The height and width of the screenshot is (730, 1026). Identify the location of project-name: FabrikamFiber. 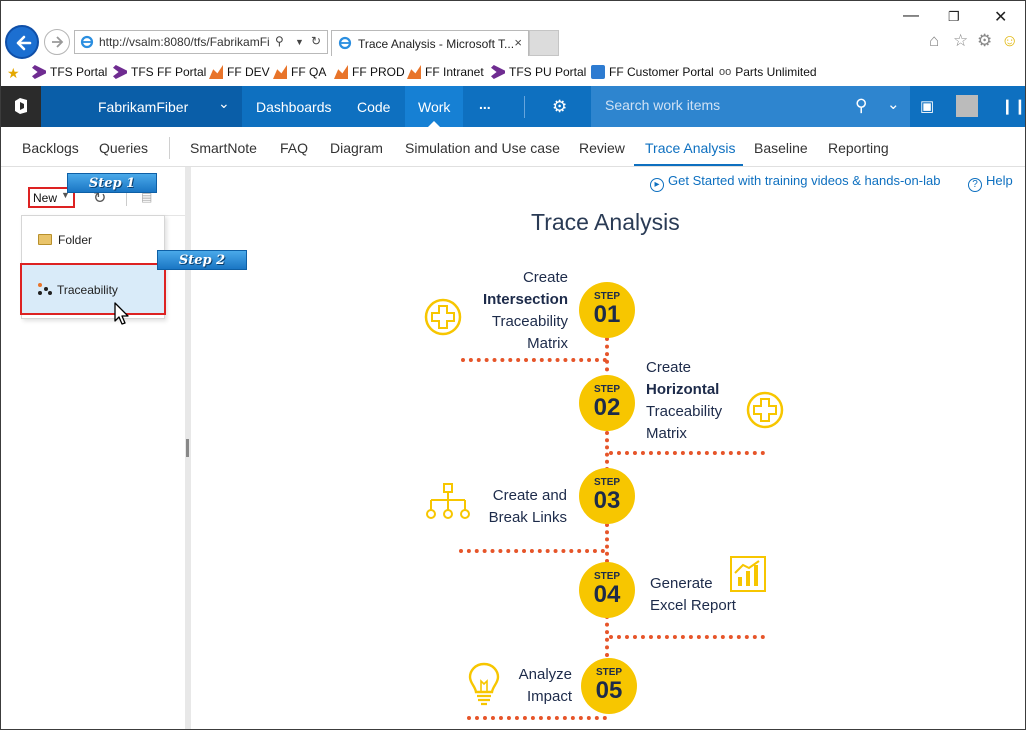
(143, 107).